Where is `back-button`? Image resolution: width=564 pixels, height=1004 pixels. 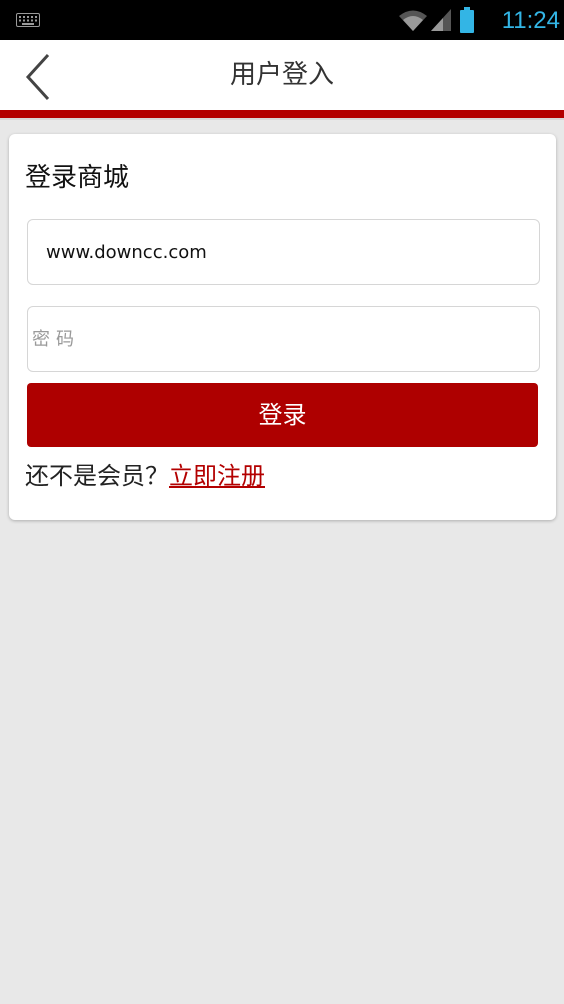
back-button is located at coordinates (38, 77).